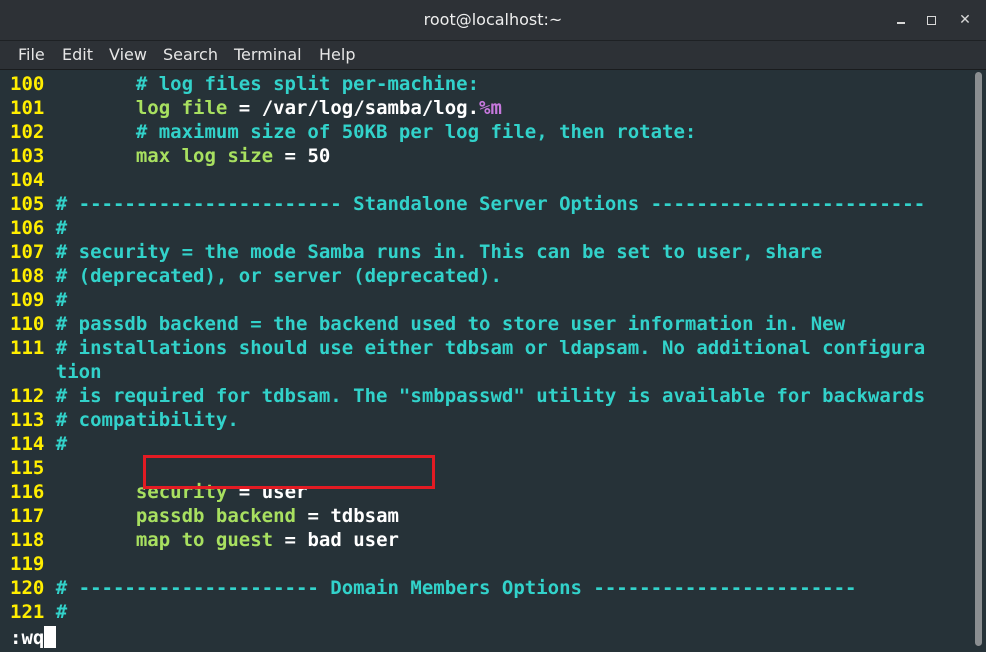 This screenshot has width=986, height=652. Describe the element at coordinates (493, 55) in the screenshot. I see `menu-bar: File Edit View Search Terminal Help` at that location.